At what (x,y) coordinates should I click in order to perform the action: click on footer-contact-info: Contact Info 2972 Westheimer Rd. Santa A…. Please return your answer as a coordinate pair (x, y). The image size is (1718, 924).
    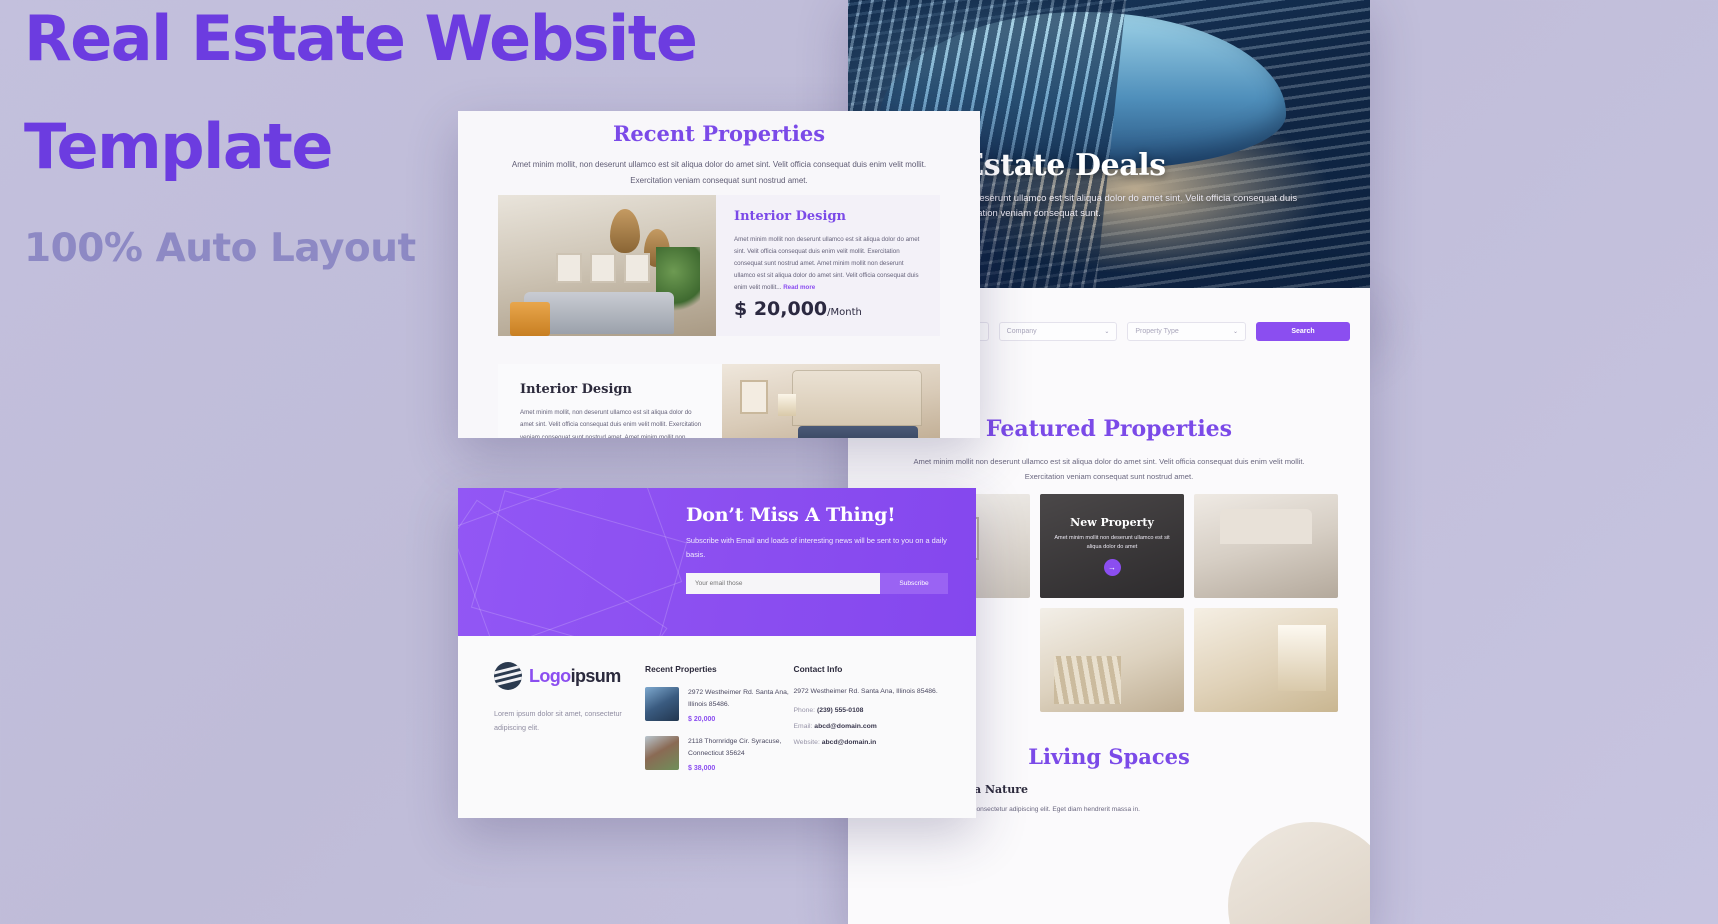
    Looking at the image, I should click on (868, 717).